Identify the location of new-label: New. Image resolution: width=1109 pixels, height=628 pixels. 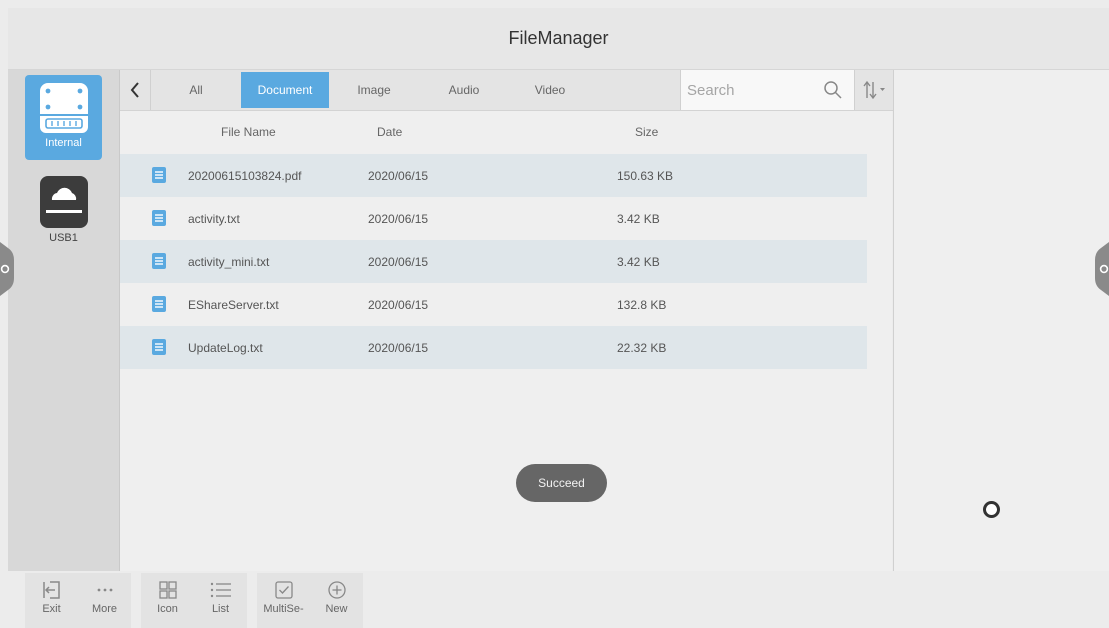
(336, 609).